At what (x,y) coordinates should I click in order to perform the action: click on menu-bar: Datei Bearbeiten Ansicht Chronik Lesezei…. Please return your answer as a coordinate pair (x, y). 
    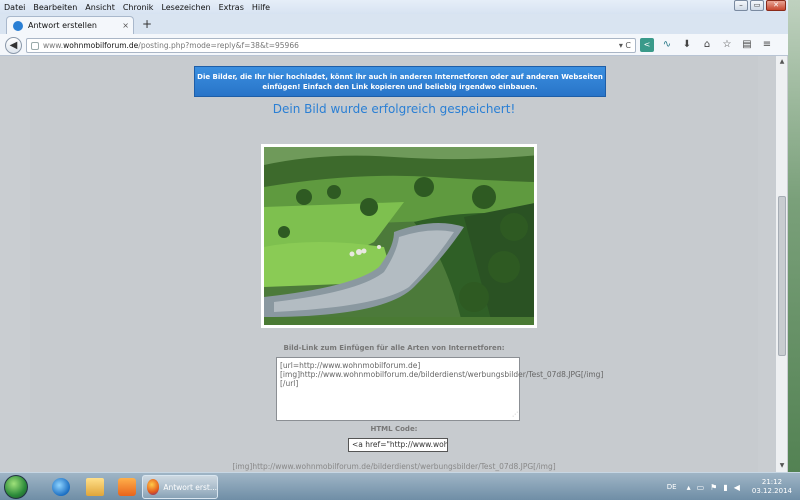
    Looking at the image, I should click on (394, 7).